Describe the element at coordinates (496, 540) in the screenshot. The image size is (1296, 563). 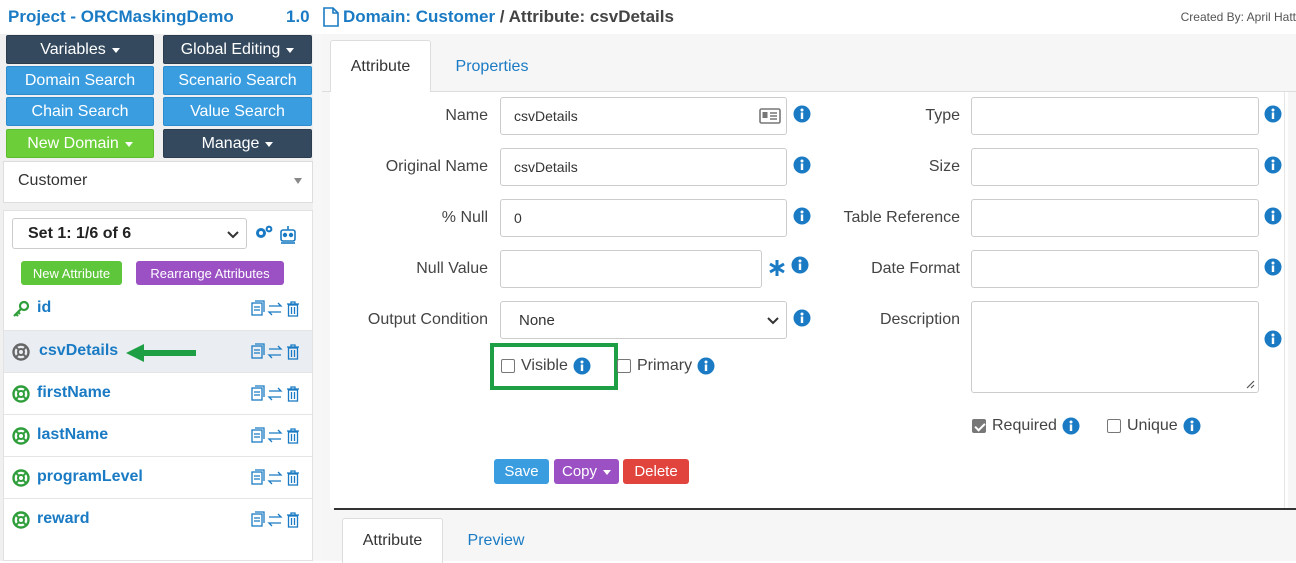
I see `tab-preview: Preview` at that location.